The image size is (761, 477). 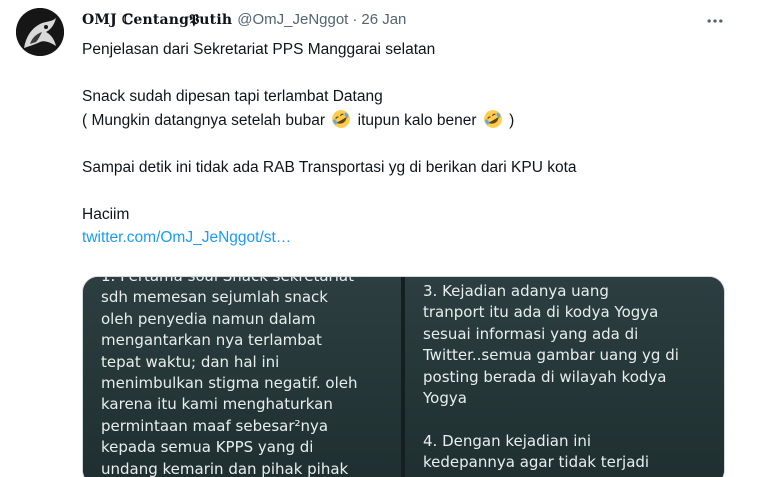 I want to click on image-text-line: Yogya, so click(x=445, y=398).